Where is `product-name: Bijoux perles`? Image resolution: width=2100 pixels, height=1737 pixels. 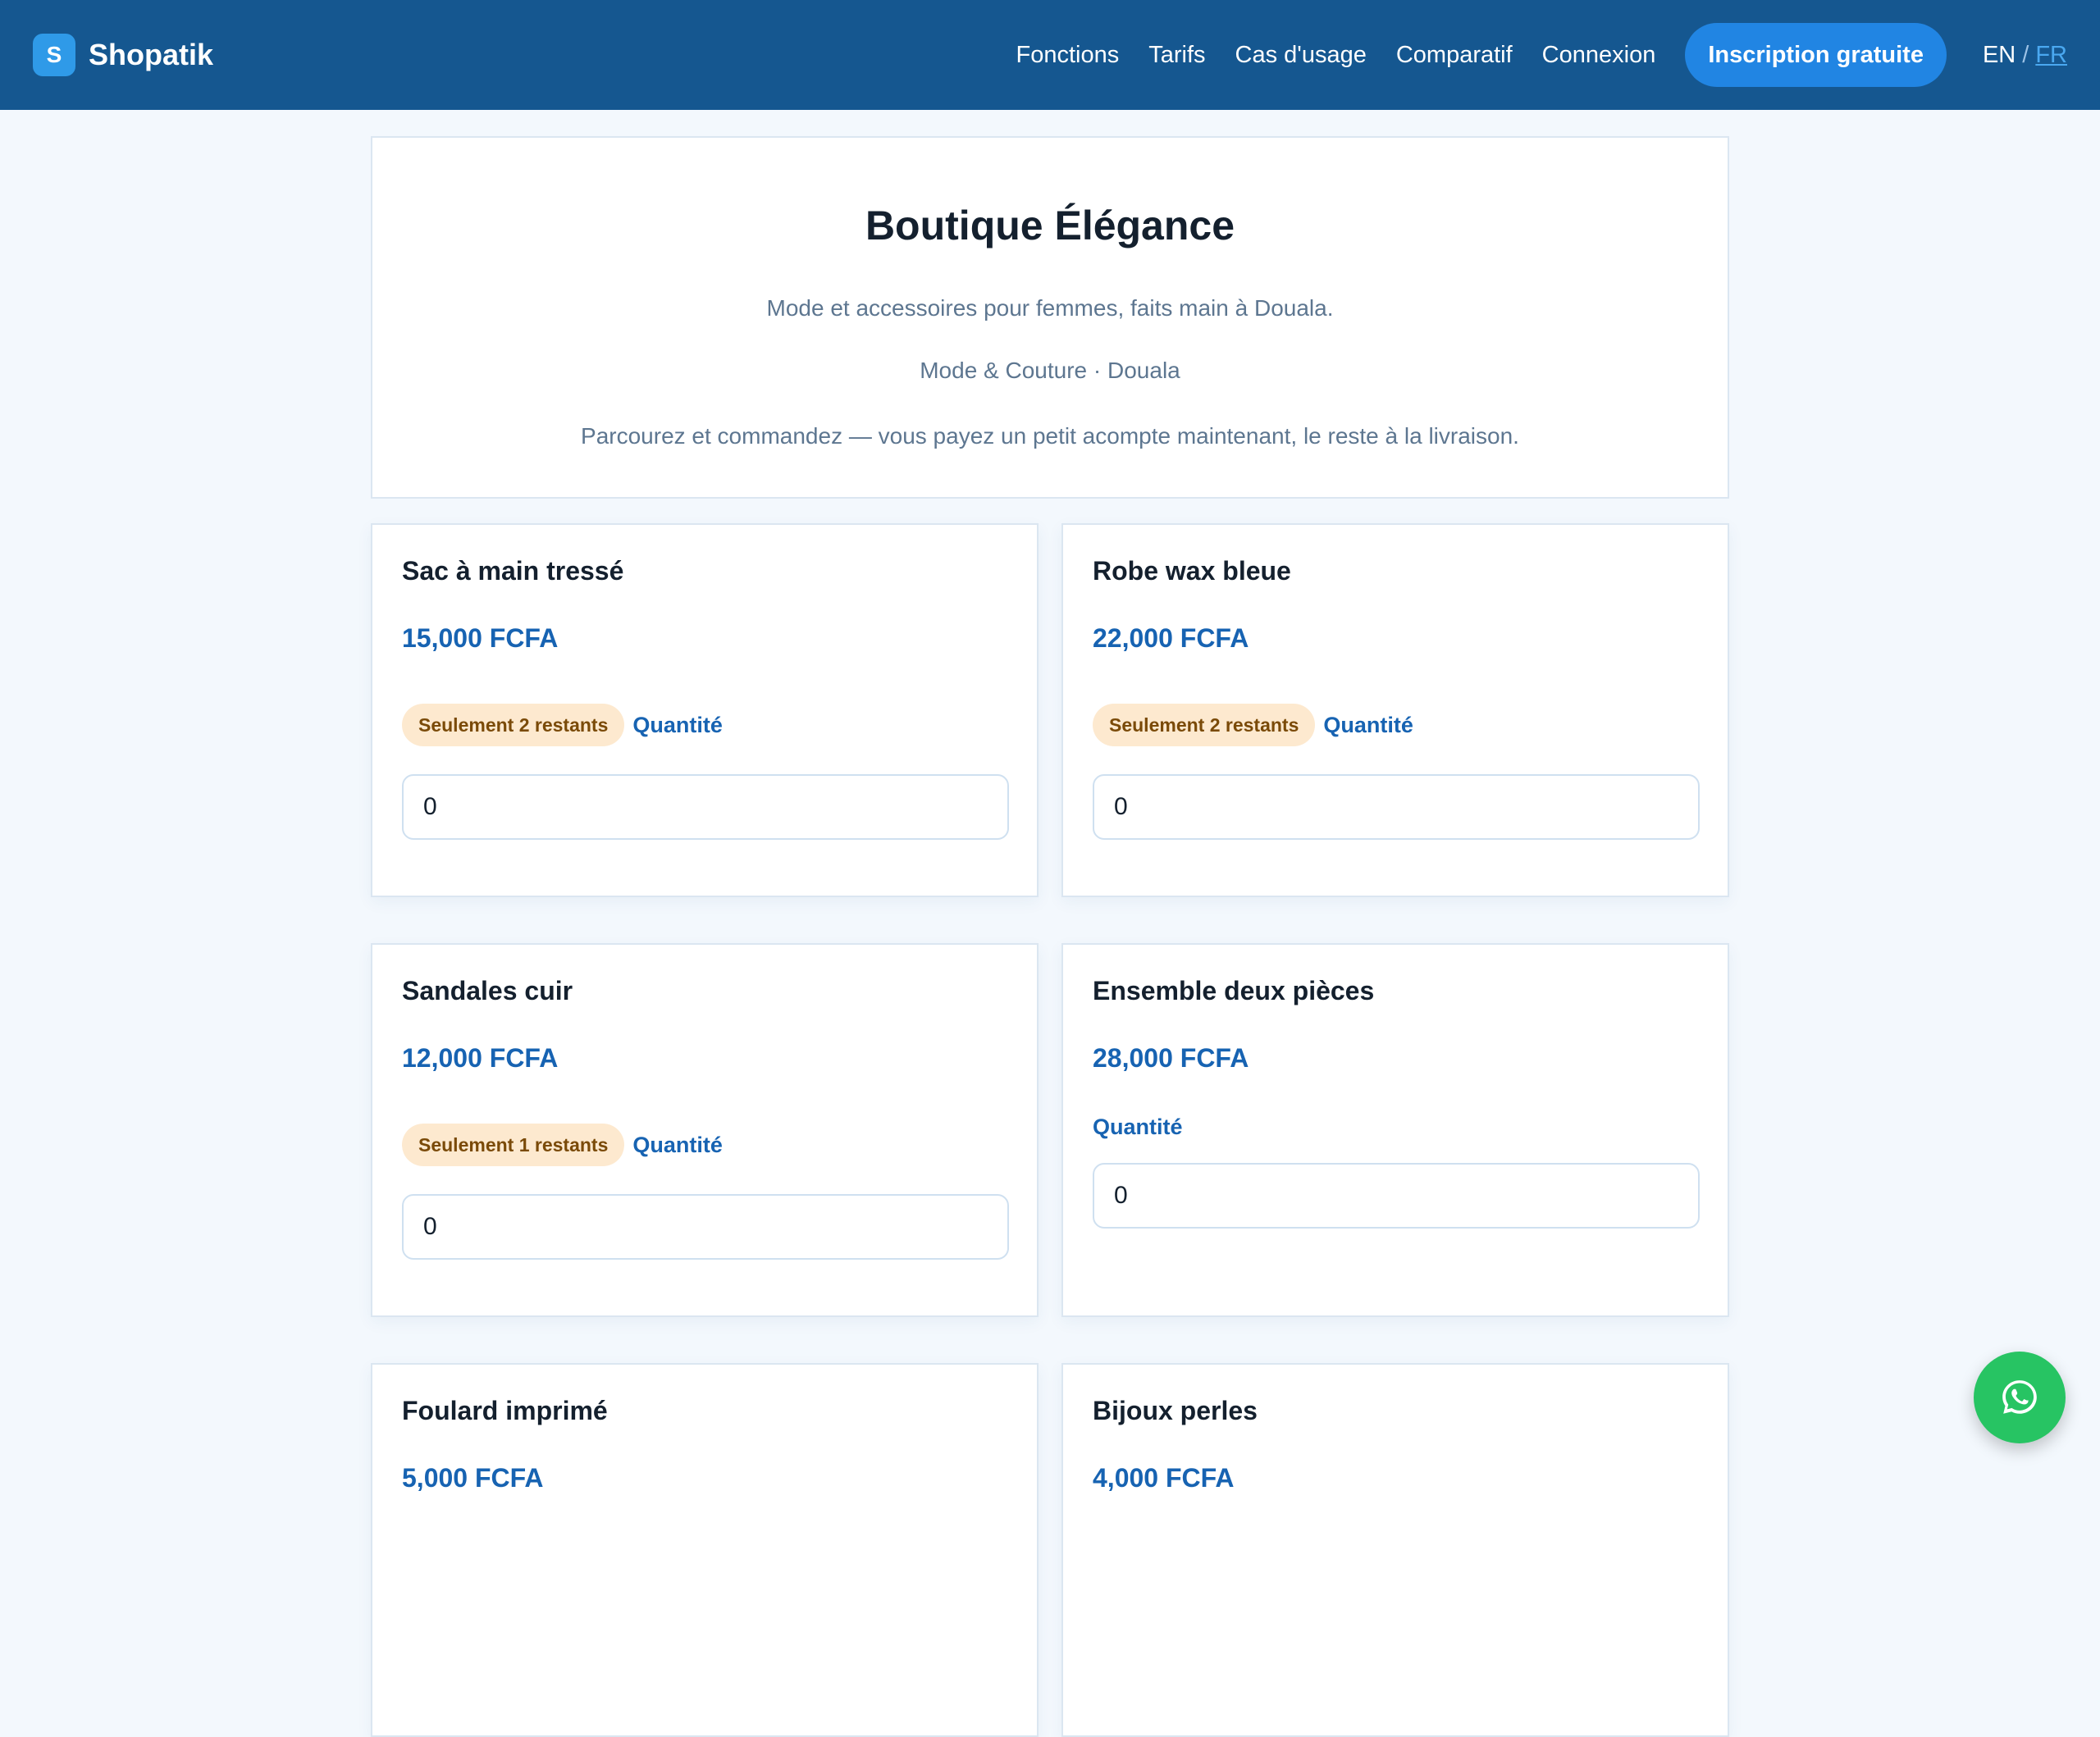
product-name: Bijoux perles is located at coordinates (1175, 1410).